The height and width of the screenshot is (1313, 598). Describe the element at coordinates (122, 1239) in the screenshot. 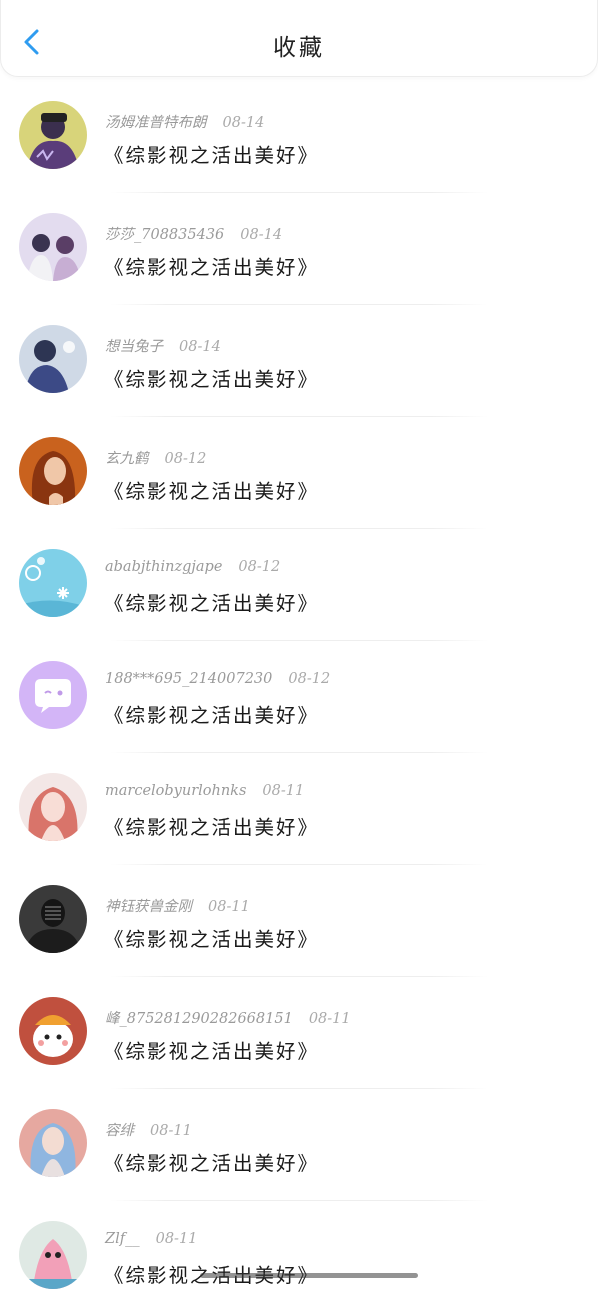

I see `username: Zlf__` at that location.